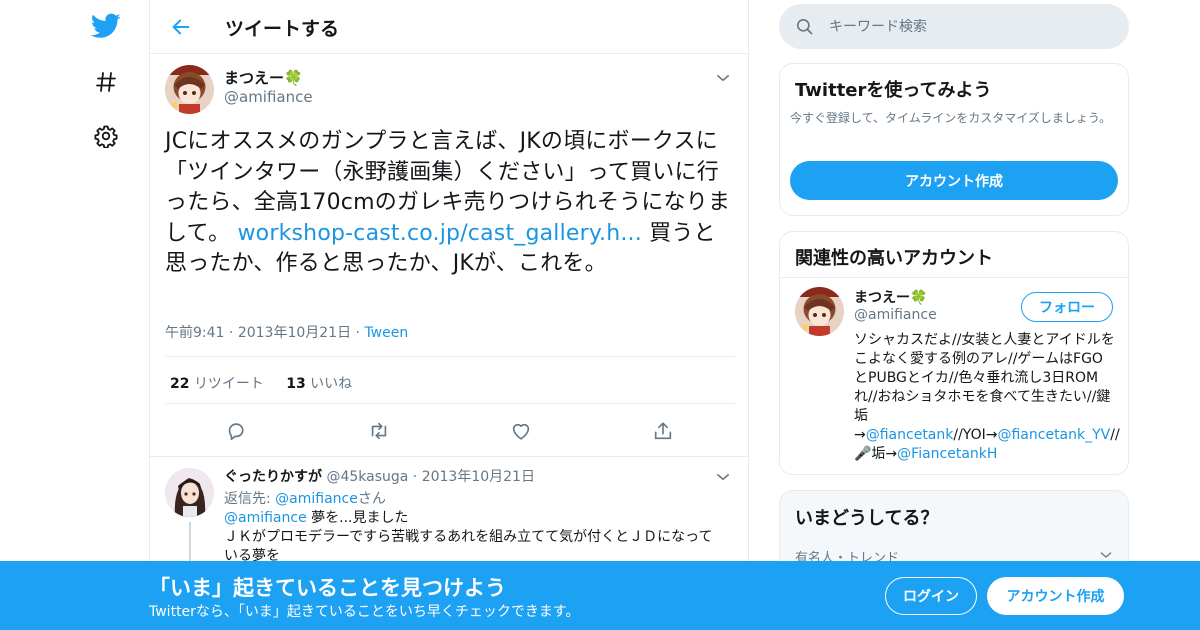  What do you see at coordinates (273, 477) in the screenshot?
I see `reply-author-name: ぐったりかすが` at bounding box center [273, 477].